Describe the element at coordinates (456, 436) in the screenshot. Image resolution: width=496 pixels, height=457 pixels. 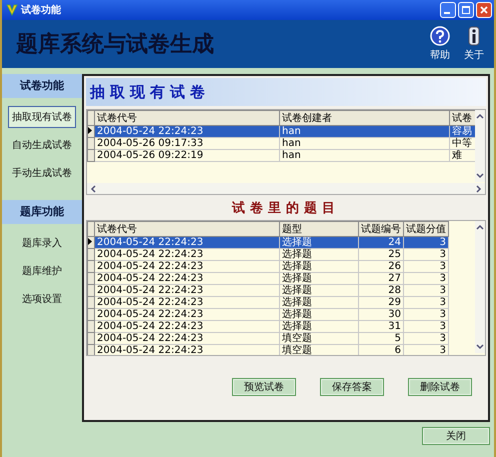
I see `close-button: 关闭` at that location.